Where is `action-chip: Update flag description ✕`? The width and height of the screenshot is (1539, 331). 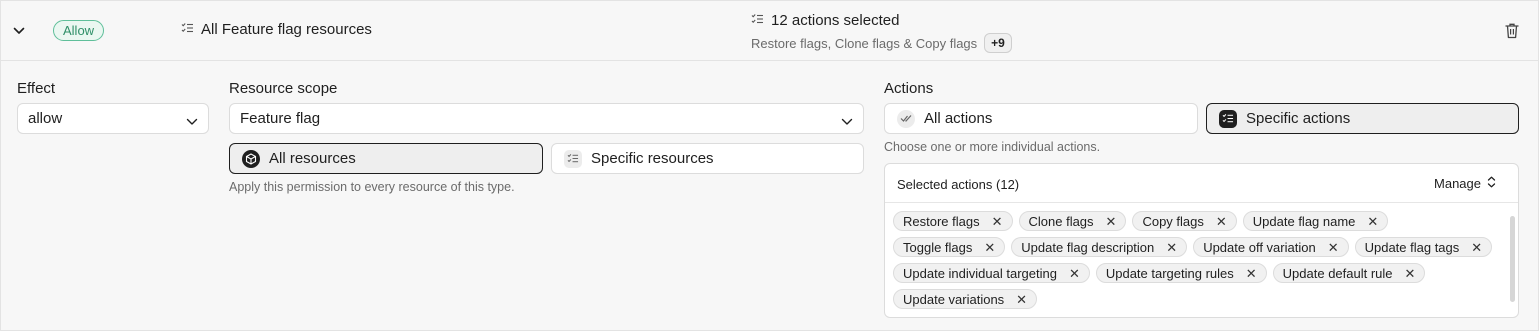 action-chip: Update flag description ✕ is located at coordinates (1099, 247).